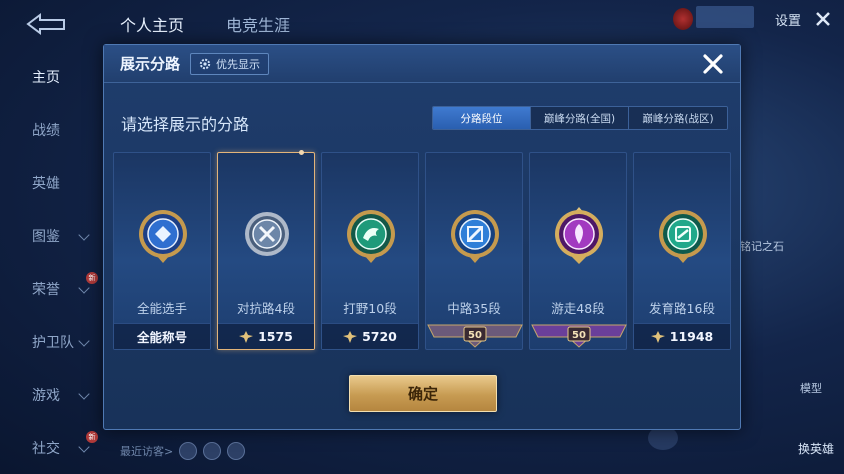 The image size is (844, 474). Describe the element at coordinates (678, 118) in the screenshot. I see `tab-peak-lane-region: 巅峰分路(战区)` at that location.